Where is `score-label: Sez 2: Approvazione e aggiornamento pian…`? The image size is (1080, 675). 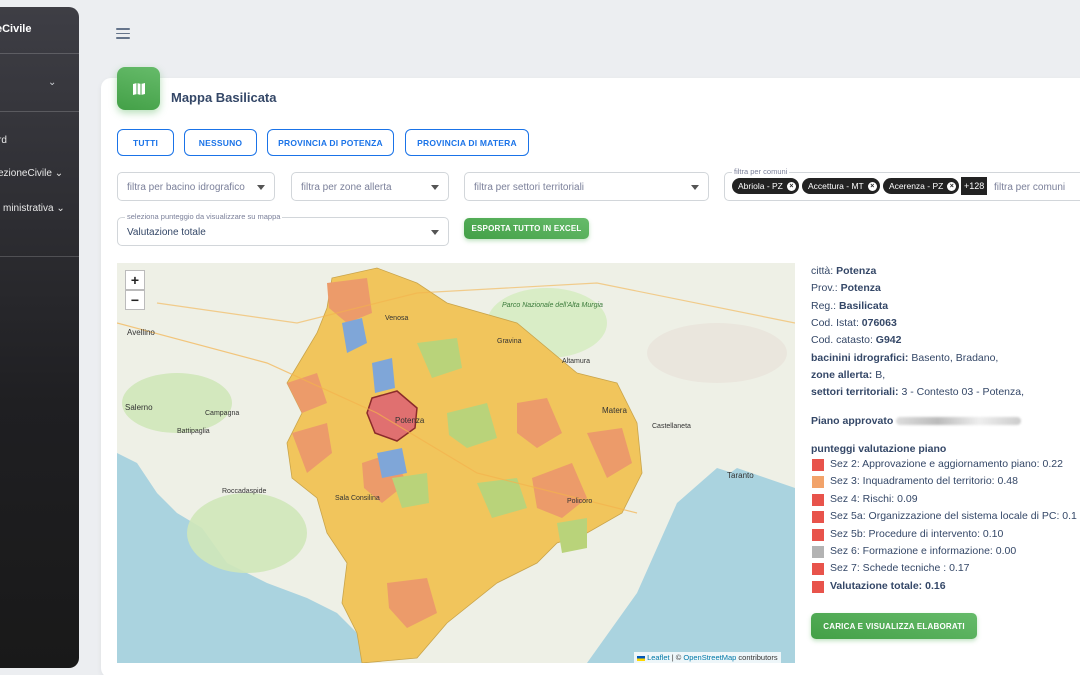 score-label: Sez 2: Approvazione e aggiornamento pian… is located at coordinates (946, 464).